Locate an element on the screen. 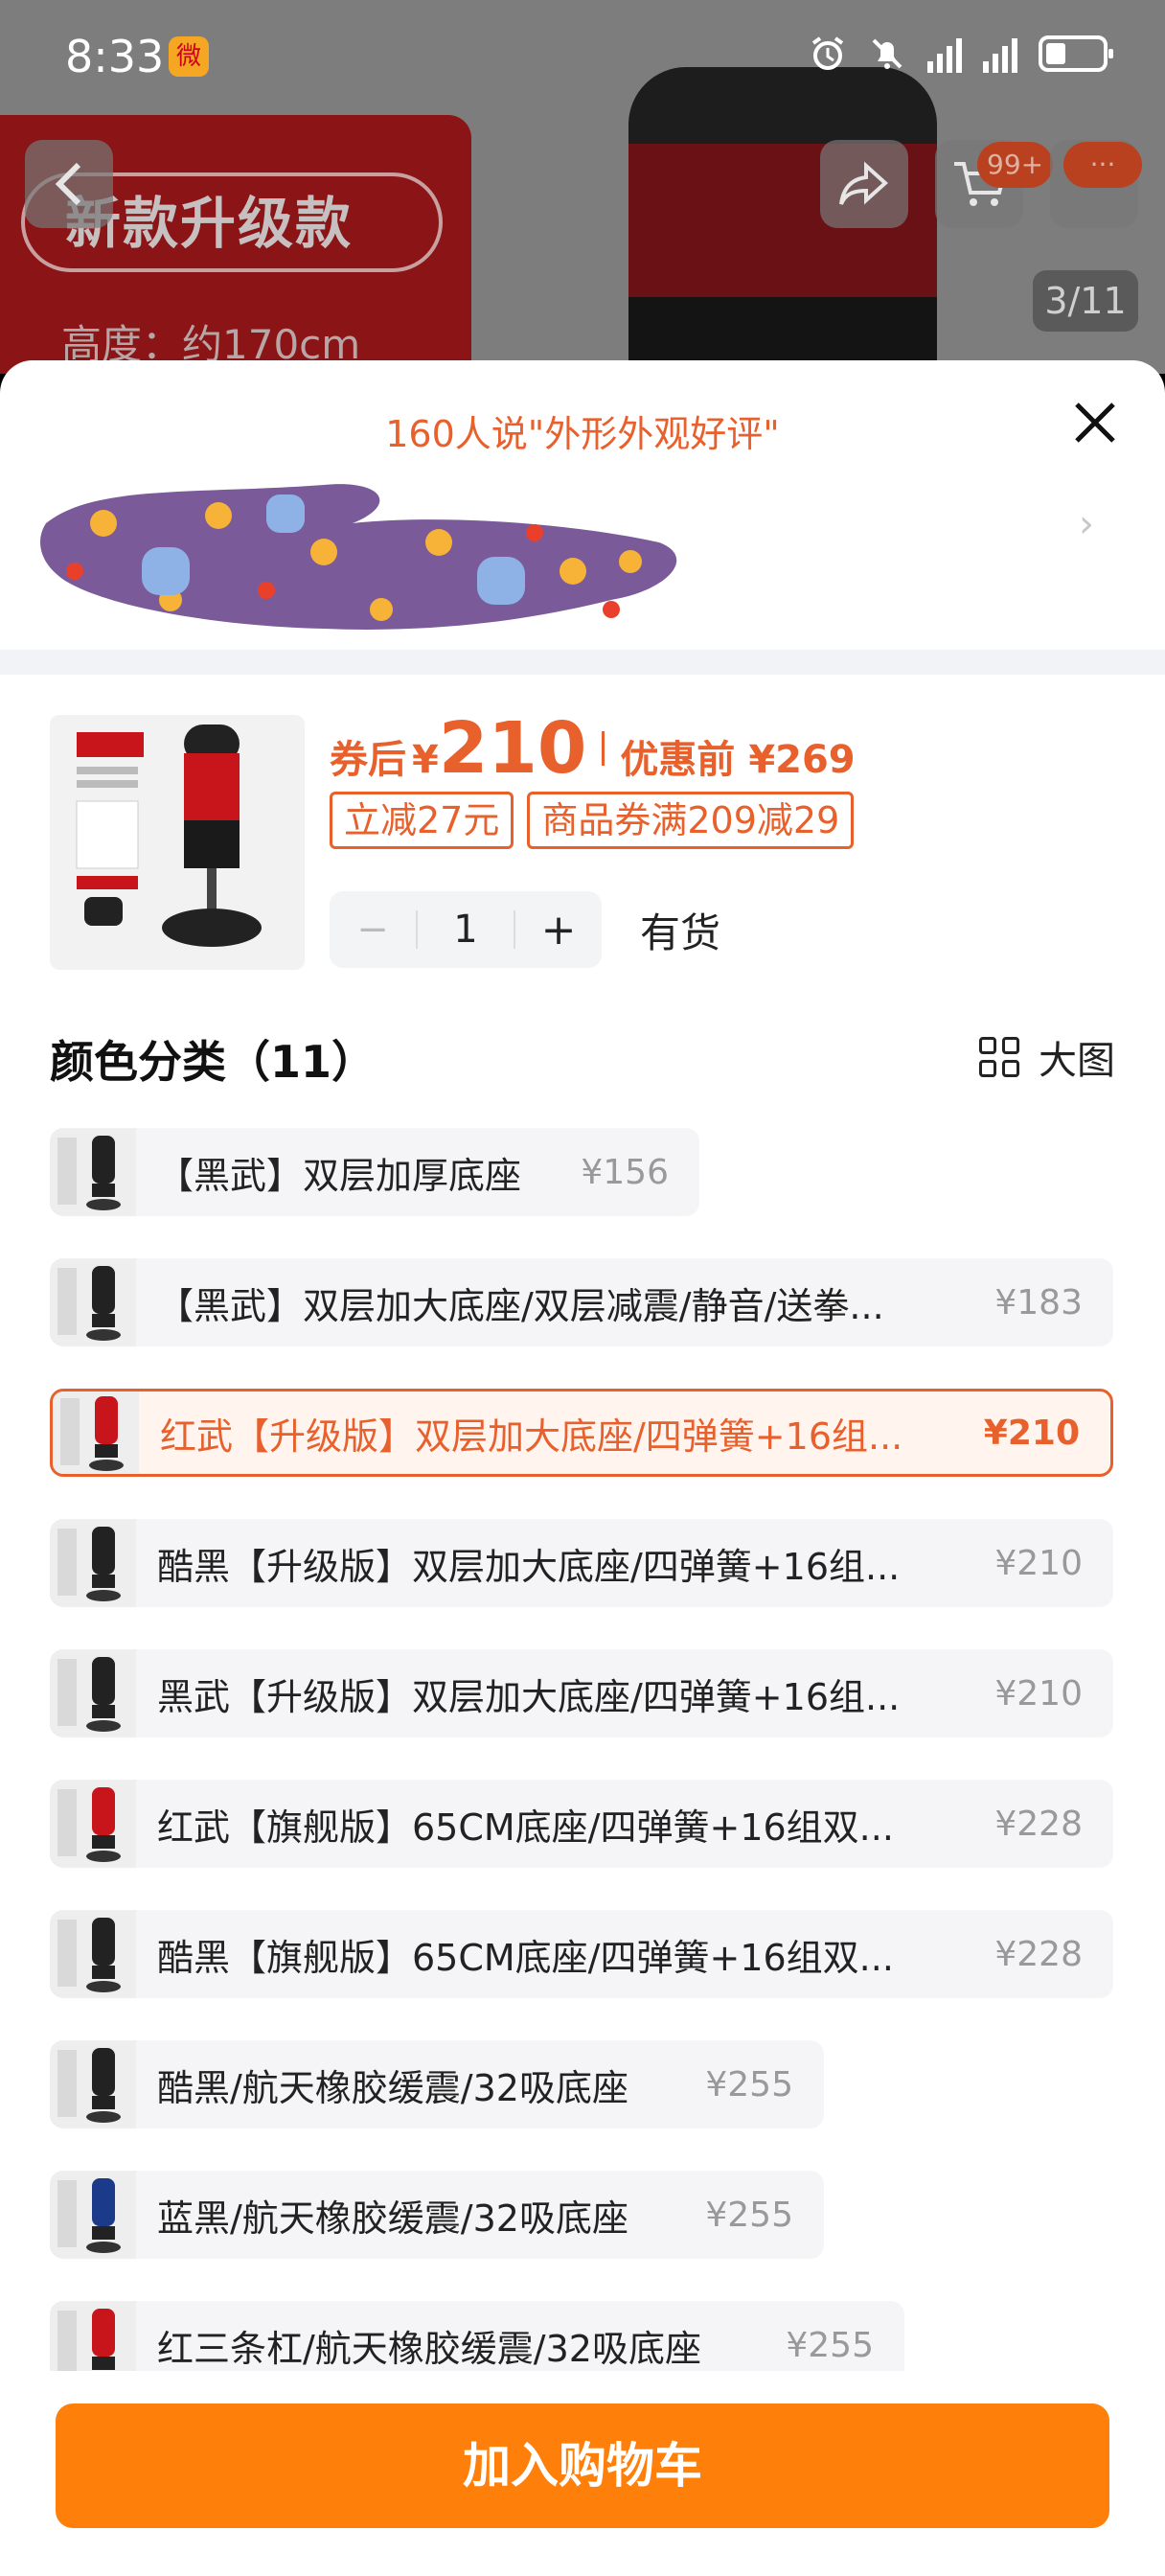  decrease-quantity-button: − is located at coordinates (373, 930).